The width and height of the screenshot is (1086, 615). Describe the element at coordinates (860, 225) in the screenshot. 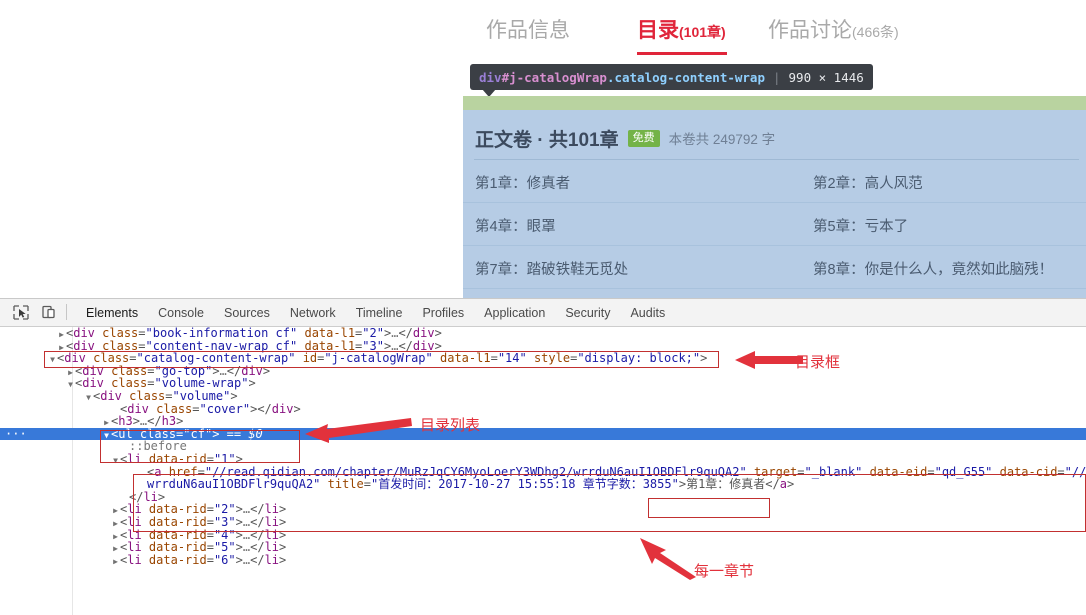

I see `chapter-link: 第5章：亏本了` at that location.